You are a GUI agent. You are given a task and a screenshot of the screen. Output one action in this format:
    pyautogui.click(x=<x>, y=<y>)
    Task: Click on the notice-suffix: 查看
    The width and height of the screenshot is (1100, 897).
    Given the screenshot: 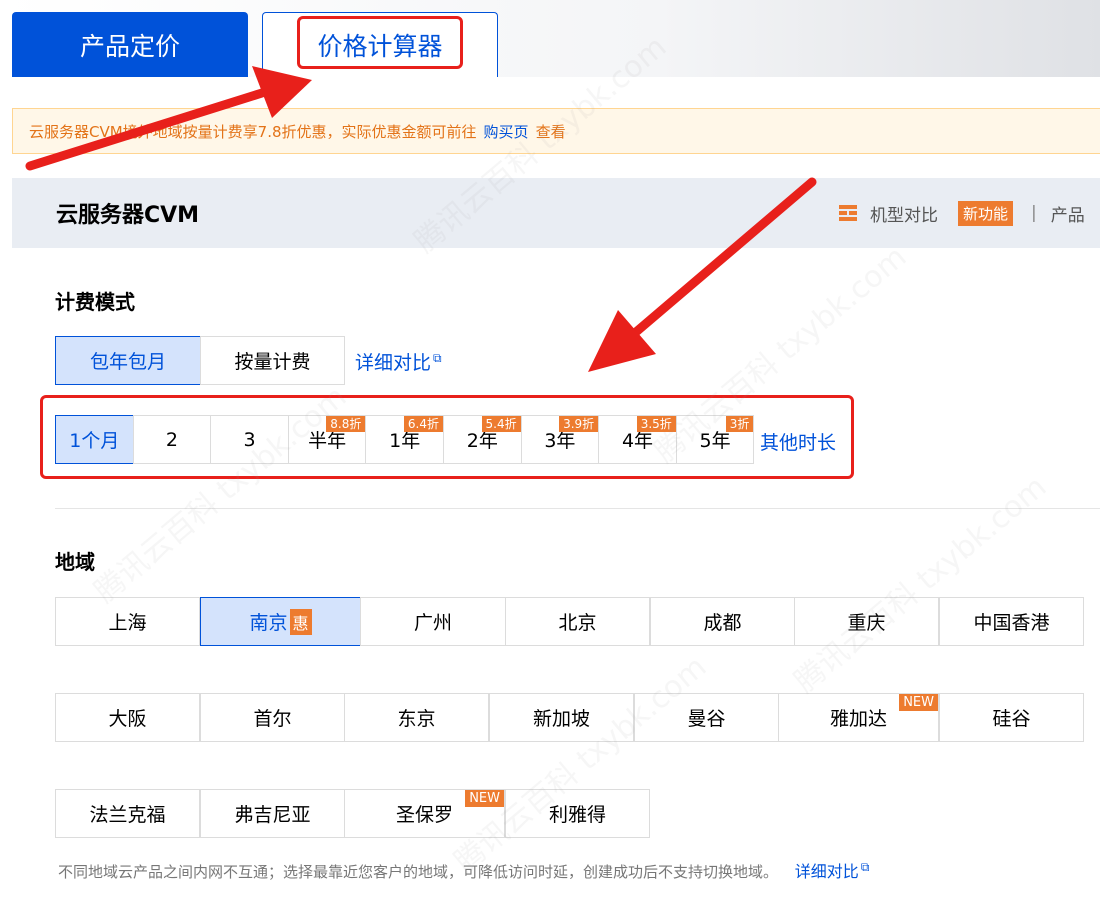 What is the action you would take?
    pyautogui.click(x=550, y=131)
    